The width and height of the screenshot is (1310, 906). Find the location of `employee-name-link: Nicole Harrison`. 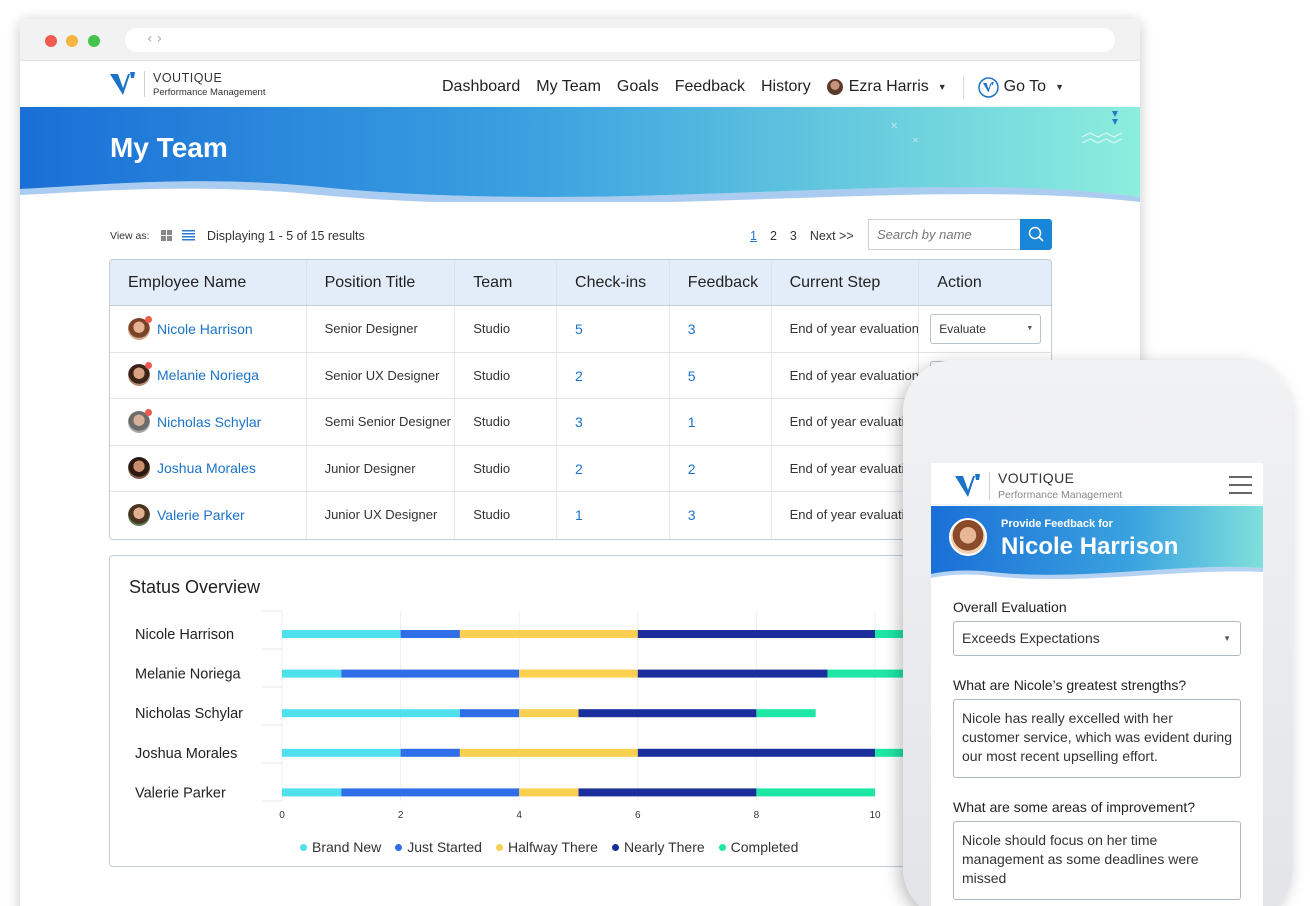

employee-name-link: Nicole Harrison is located at coordinates (205, 329).